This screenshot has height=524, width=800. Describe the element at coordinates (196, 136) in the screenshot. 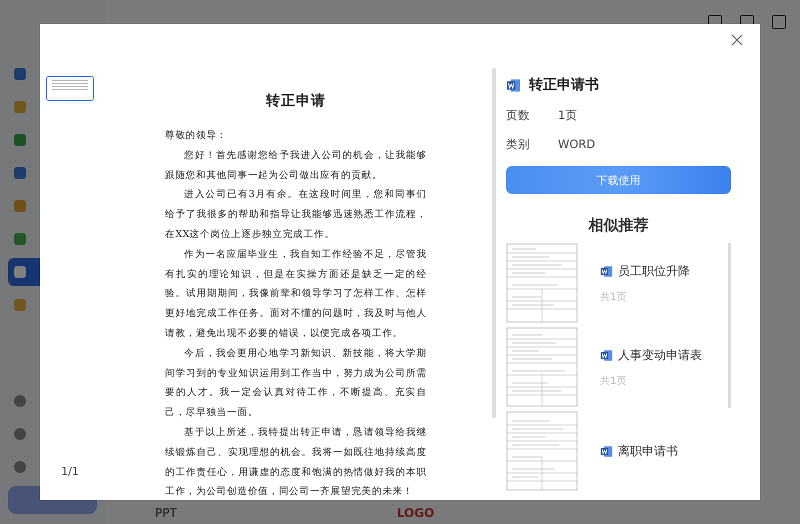

I see `document-paragraph: 尊敬的领导：` at that location.